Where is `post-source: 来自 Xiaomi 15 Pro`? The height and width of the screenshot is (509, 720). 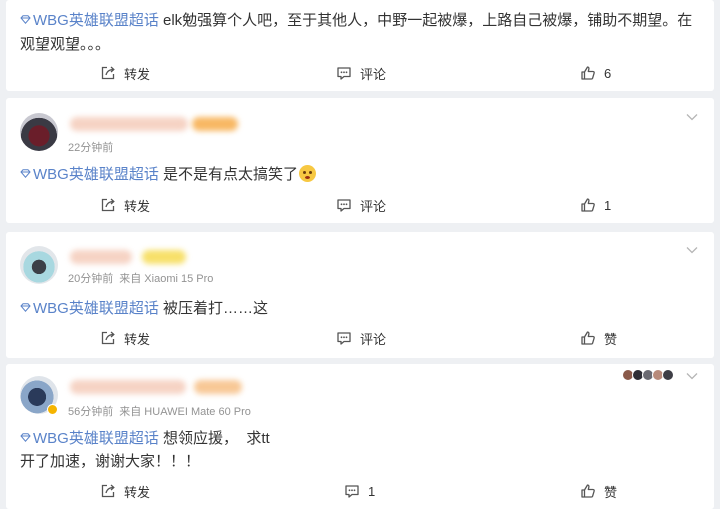
post-source: 来自 Xiaomi 15 Pro is located at coordinates (166, 279).